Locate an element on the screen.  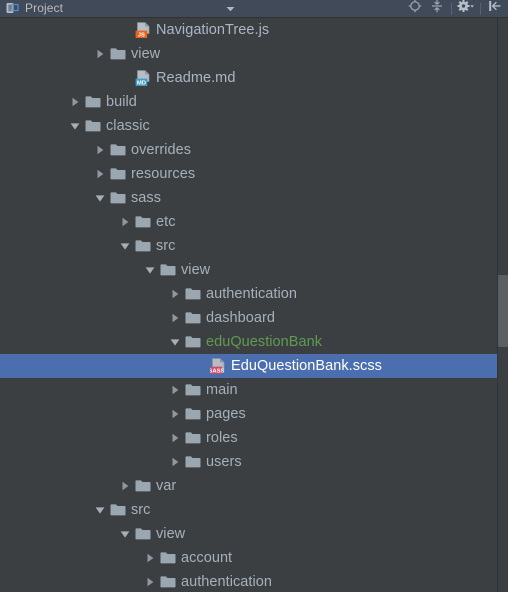
collapse-all-button is located at coordinates (437, 8).